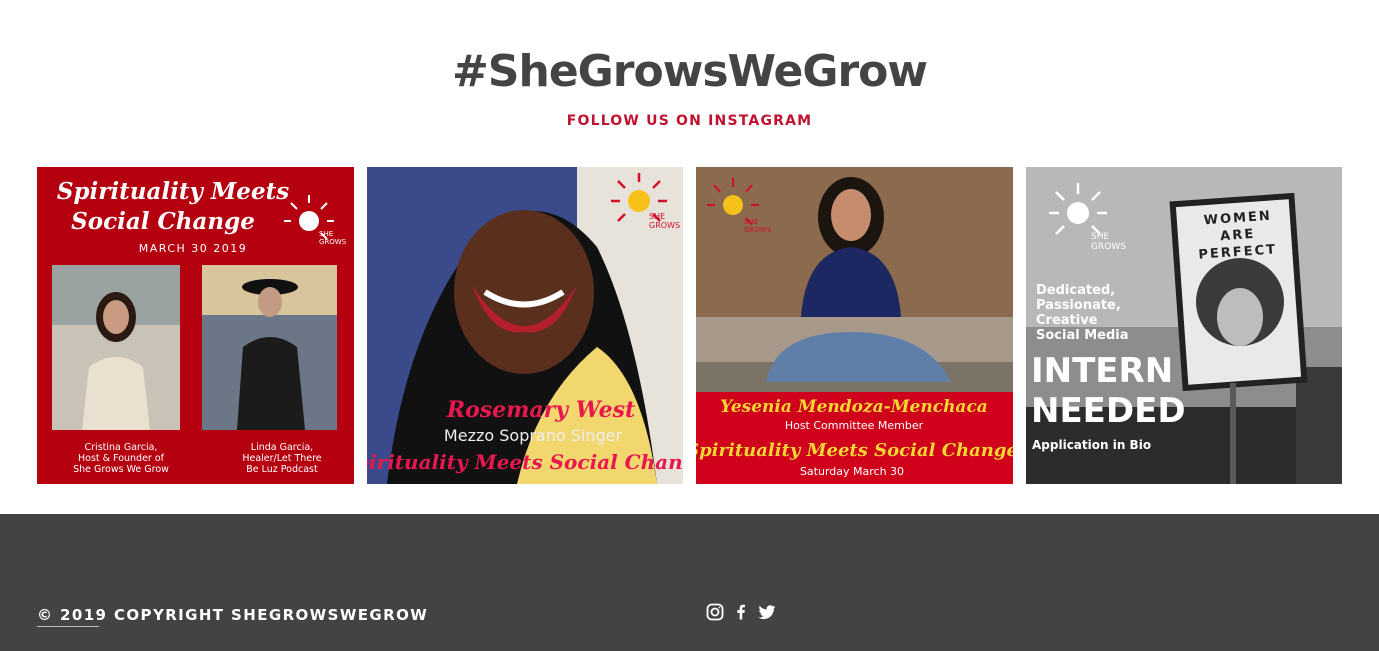 The image size is (1379, 651). I want to click on post-2-tagline: Spirituality Meets Social Change, so click(525, 462).